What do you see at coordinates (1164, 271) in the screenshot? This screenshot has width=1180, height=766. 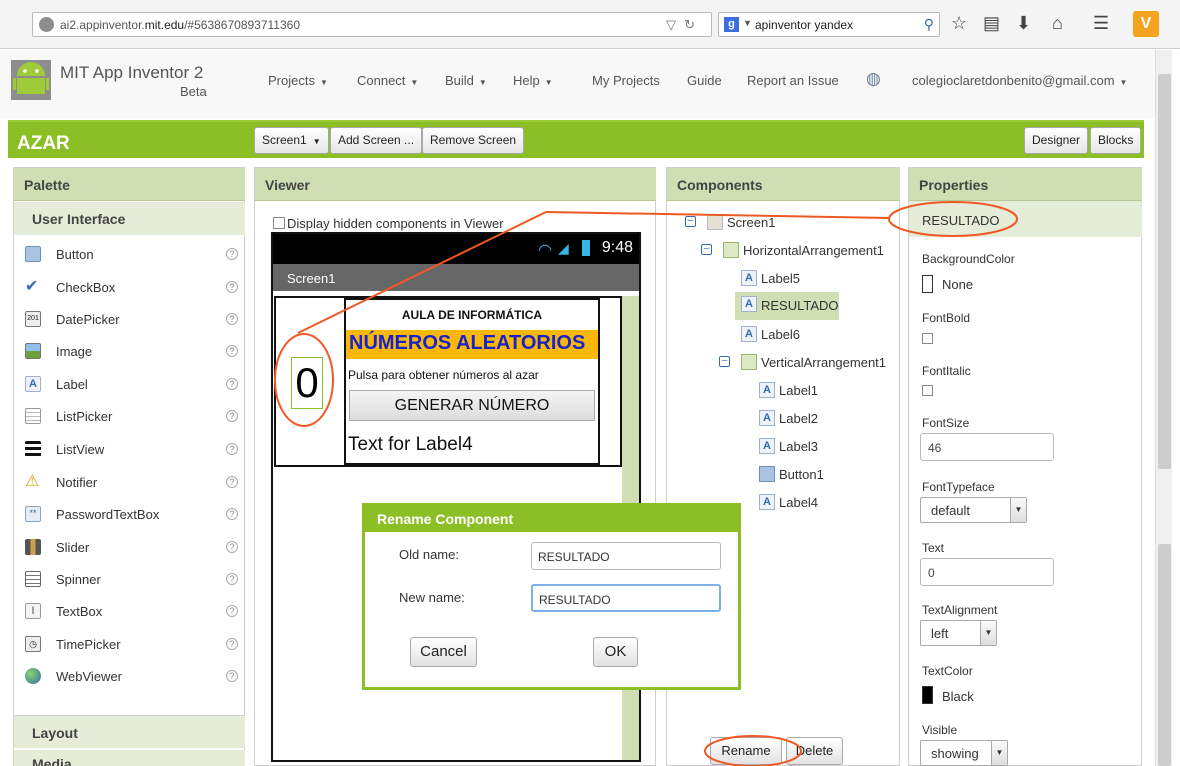 I see `scrollbar-thumb` at bounding box center [1164, 271].